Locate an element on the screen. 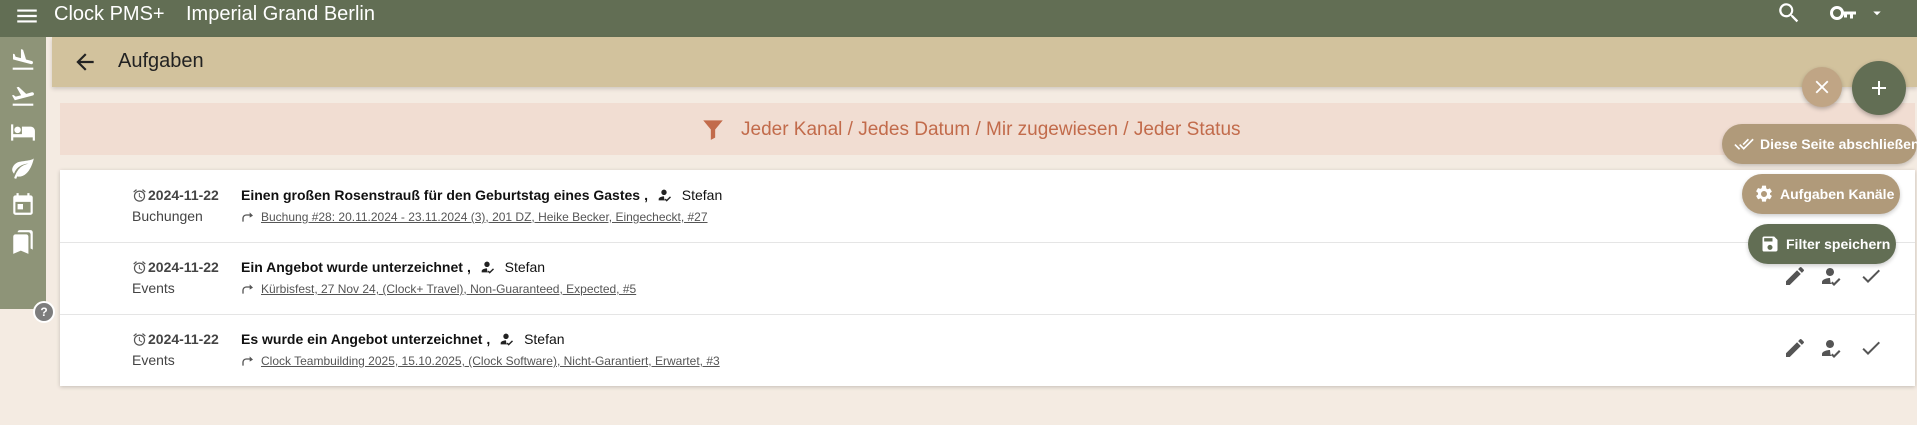  close-page-button: Diese Seite abschließen is located at coordinates (1819, 144).